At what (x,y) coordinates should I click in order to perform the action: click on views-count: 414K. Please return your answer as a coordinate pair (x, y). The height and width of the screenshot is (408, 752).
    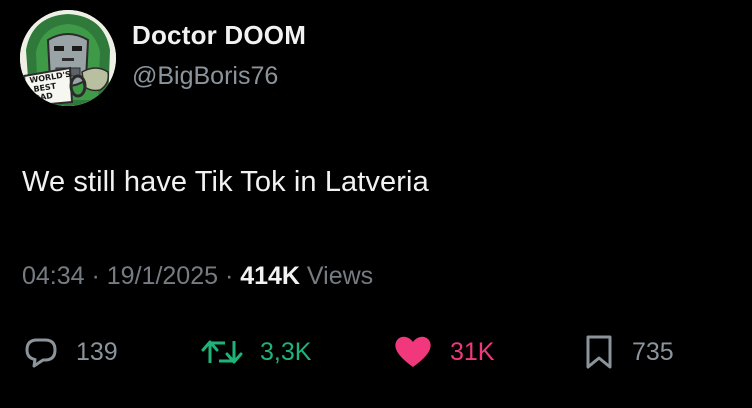
    Looking at the image, I should click on (270, 276).